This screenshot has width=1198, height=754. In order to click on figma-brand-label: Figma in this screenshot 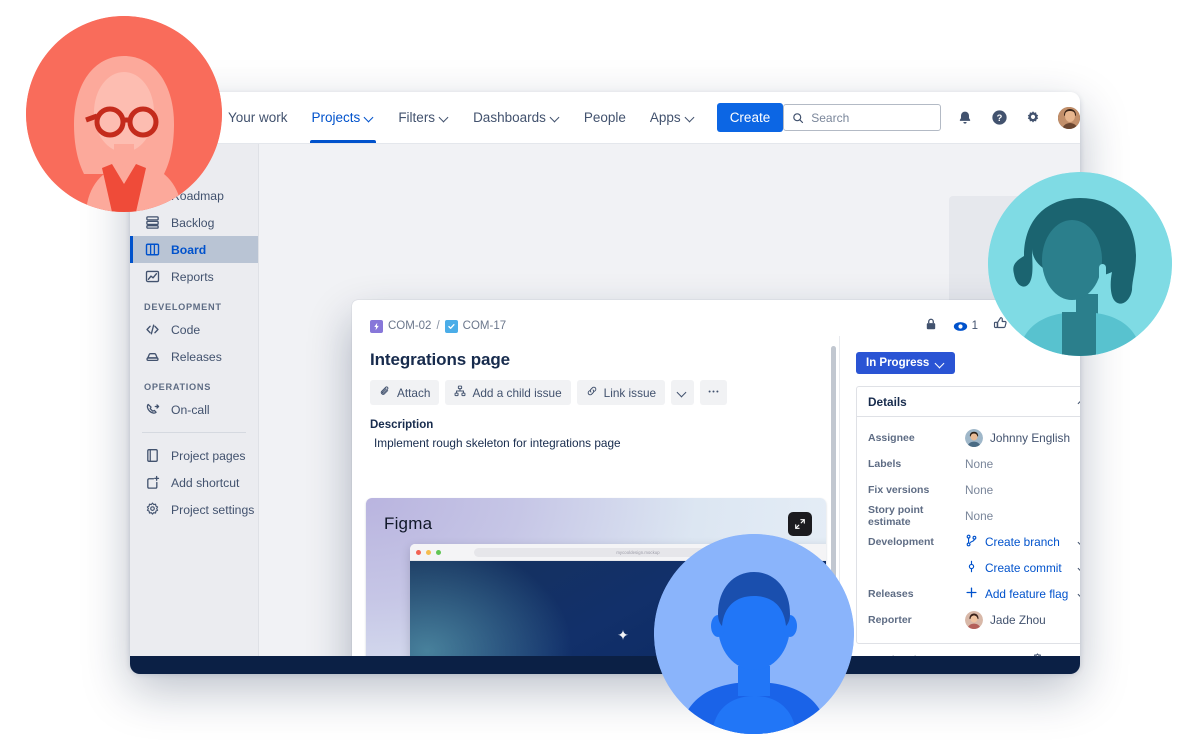, I will do `click(408, 523)`.